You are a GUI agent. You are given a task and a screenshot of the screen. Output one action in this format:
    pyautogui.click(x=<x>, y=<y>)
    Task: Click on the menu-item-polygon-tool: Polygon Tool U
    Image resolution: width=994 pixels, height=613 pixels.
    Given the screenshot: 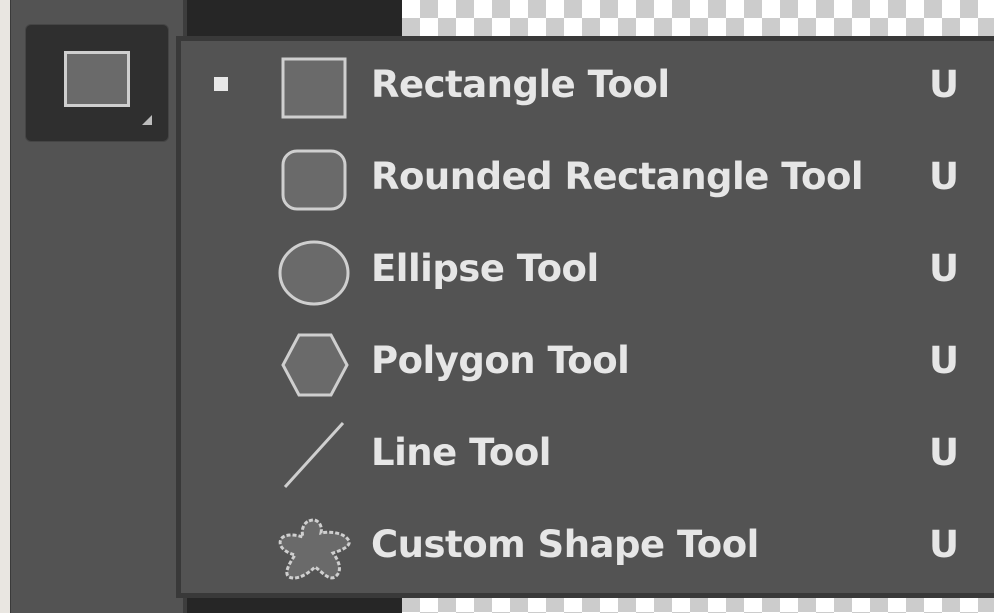 What is the action you would take?
    pyautogui.click(x=587, y=363)
    